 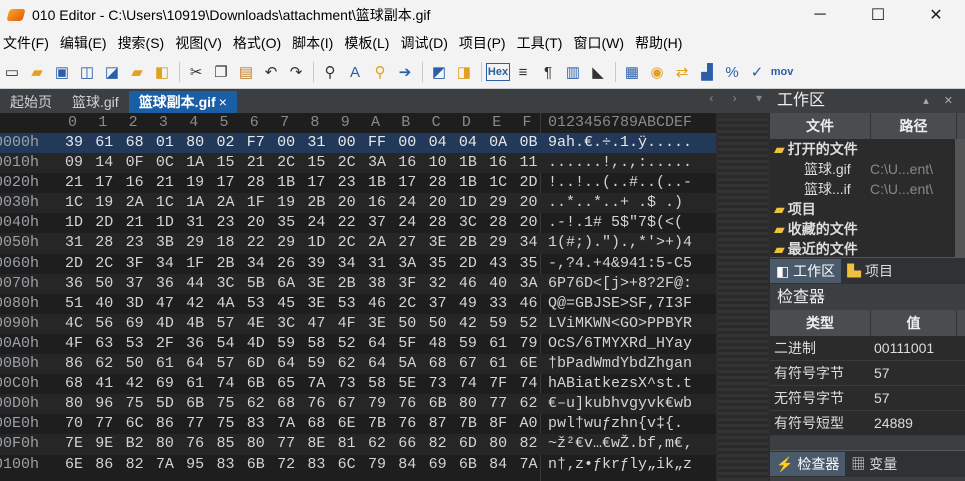 What do you see at coordinates (256, 183) in the screenshot?
I see `hex-byte: 28` at bounding box center [256, 183].